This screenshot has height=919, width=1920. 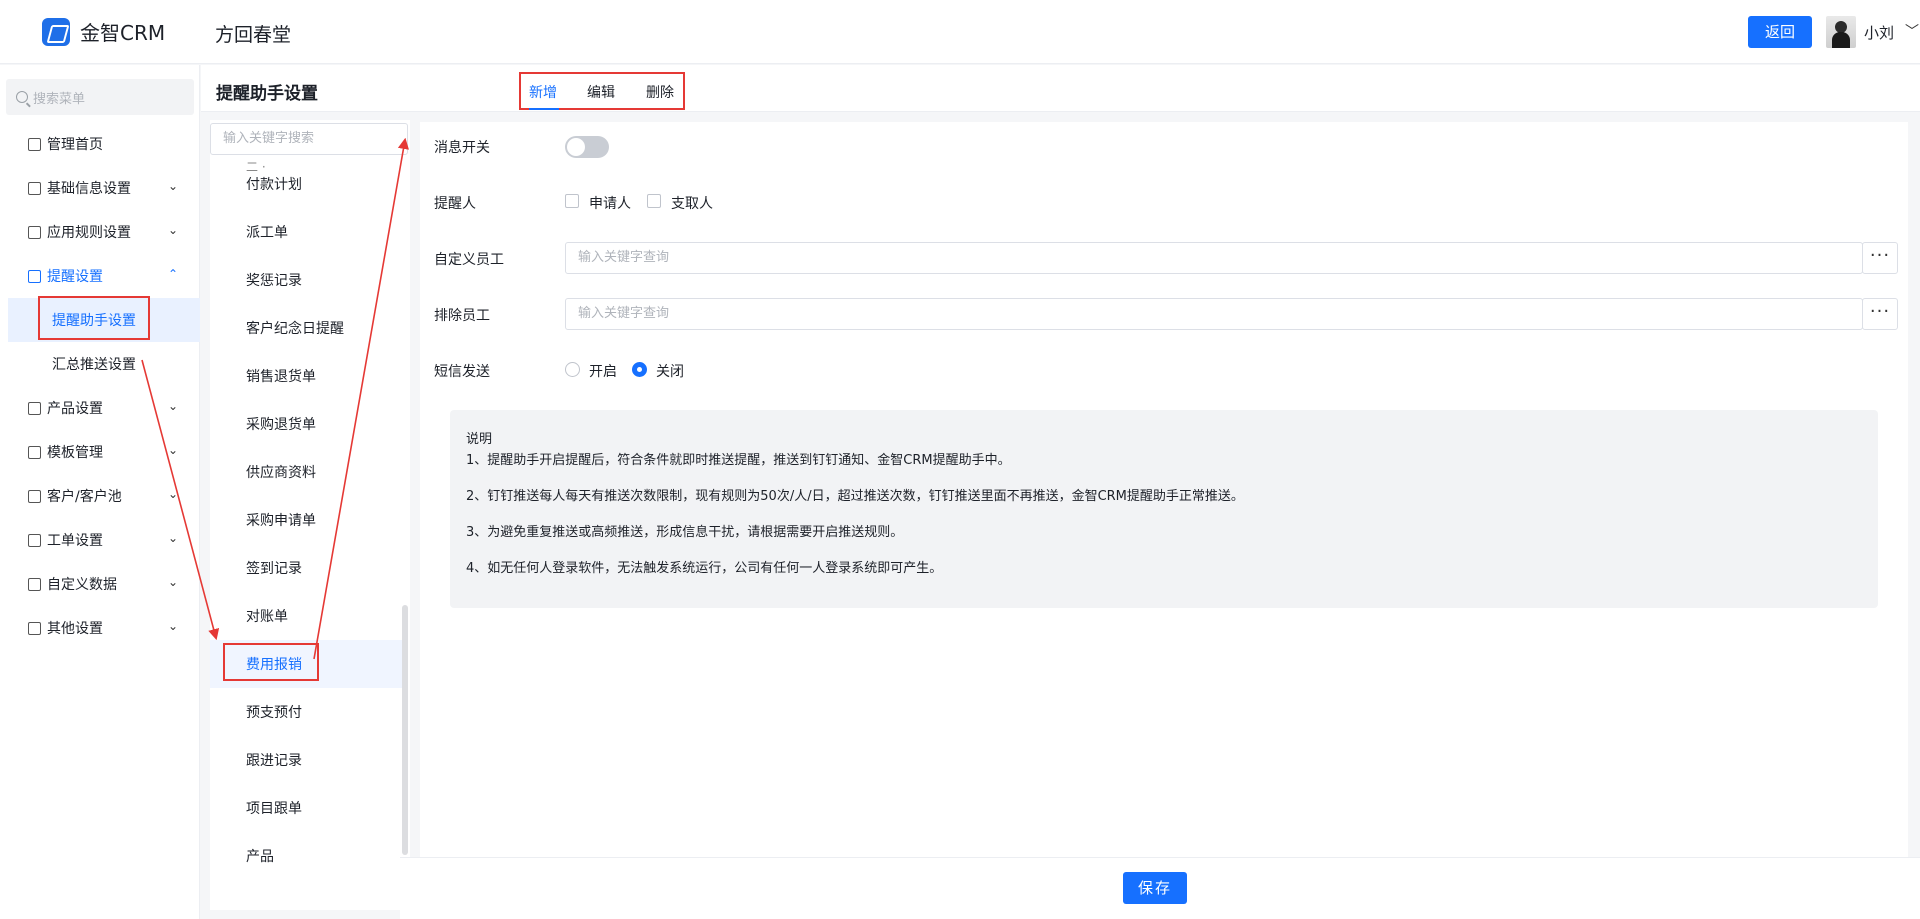 I want to click on exclude-staff-label: 排除员工, so click(x=462, y=316).